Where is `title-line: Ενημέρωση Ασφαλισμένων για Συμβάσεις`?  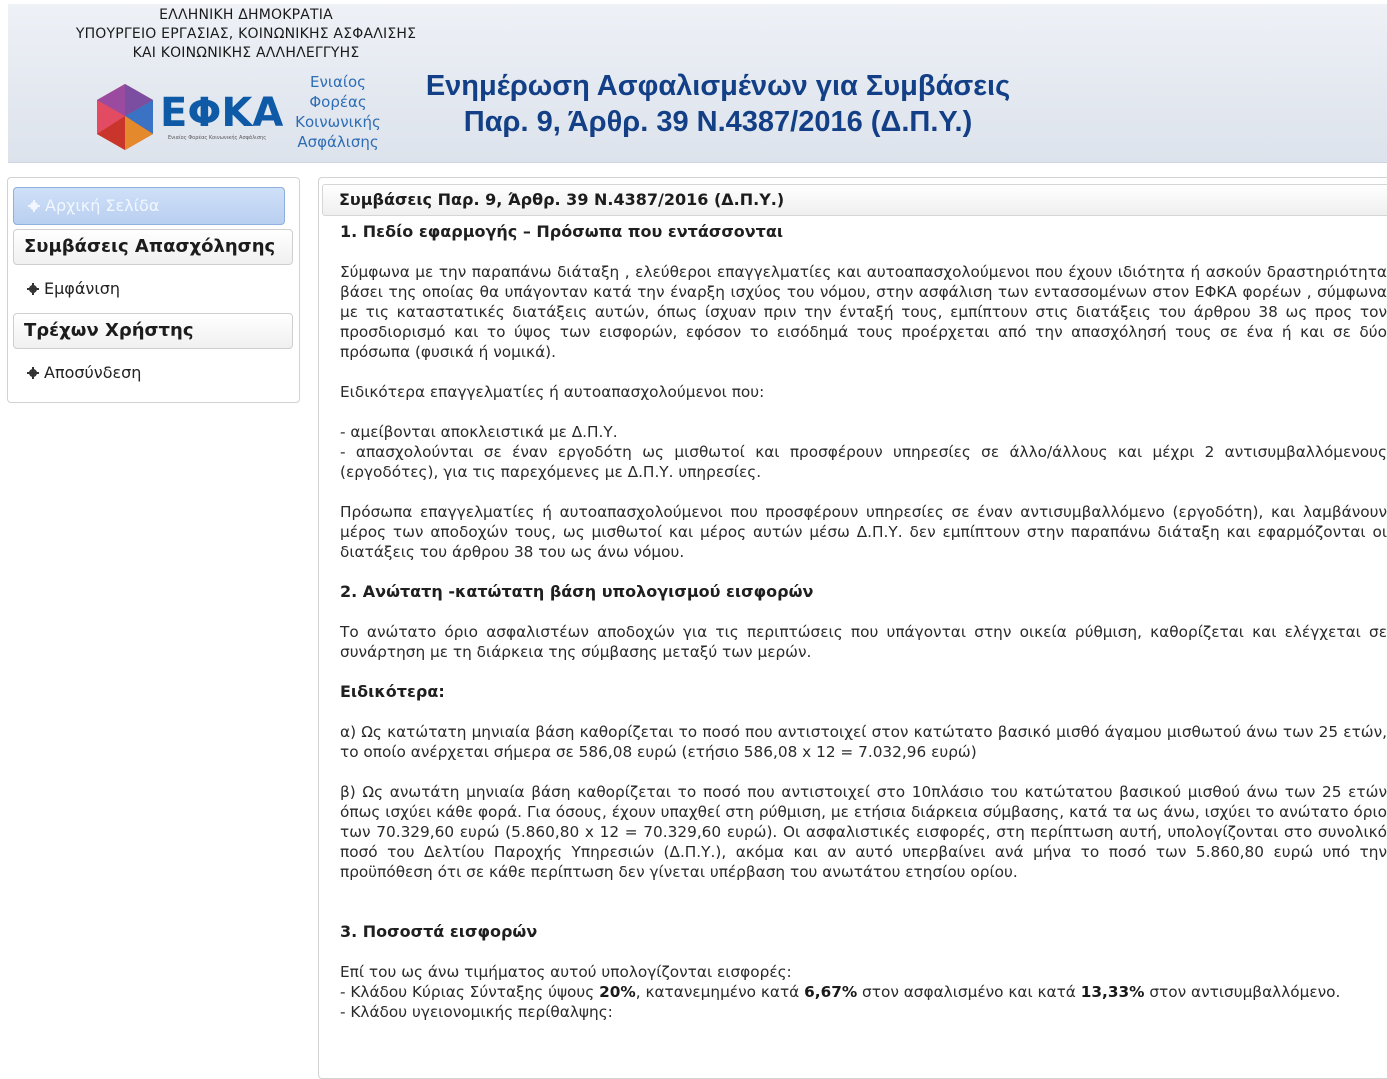
title-line: Ενημέρωση Ασφαλισμένων για Συμβάσεις is located at coordinates (718, 86).